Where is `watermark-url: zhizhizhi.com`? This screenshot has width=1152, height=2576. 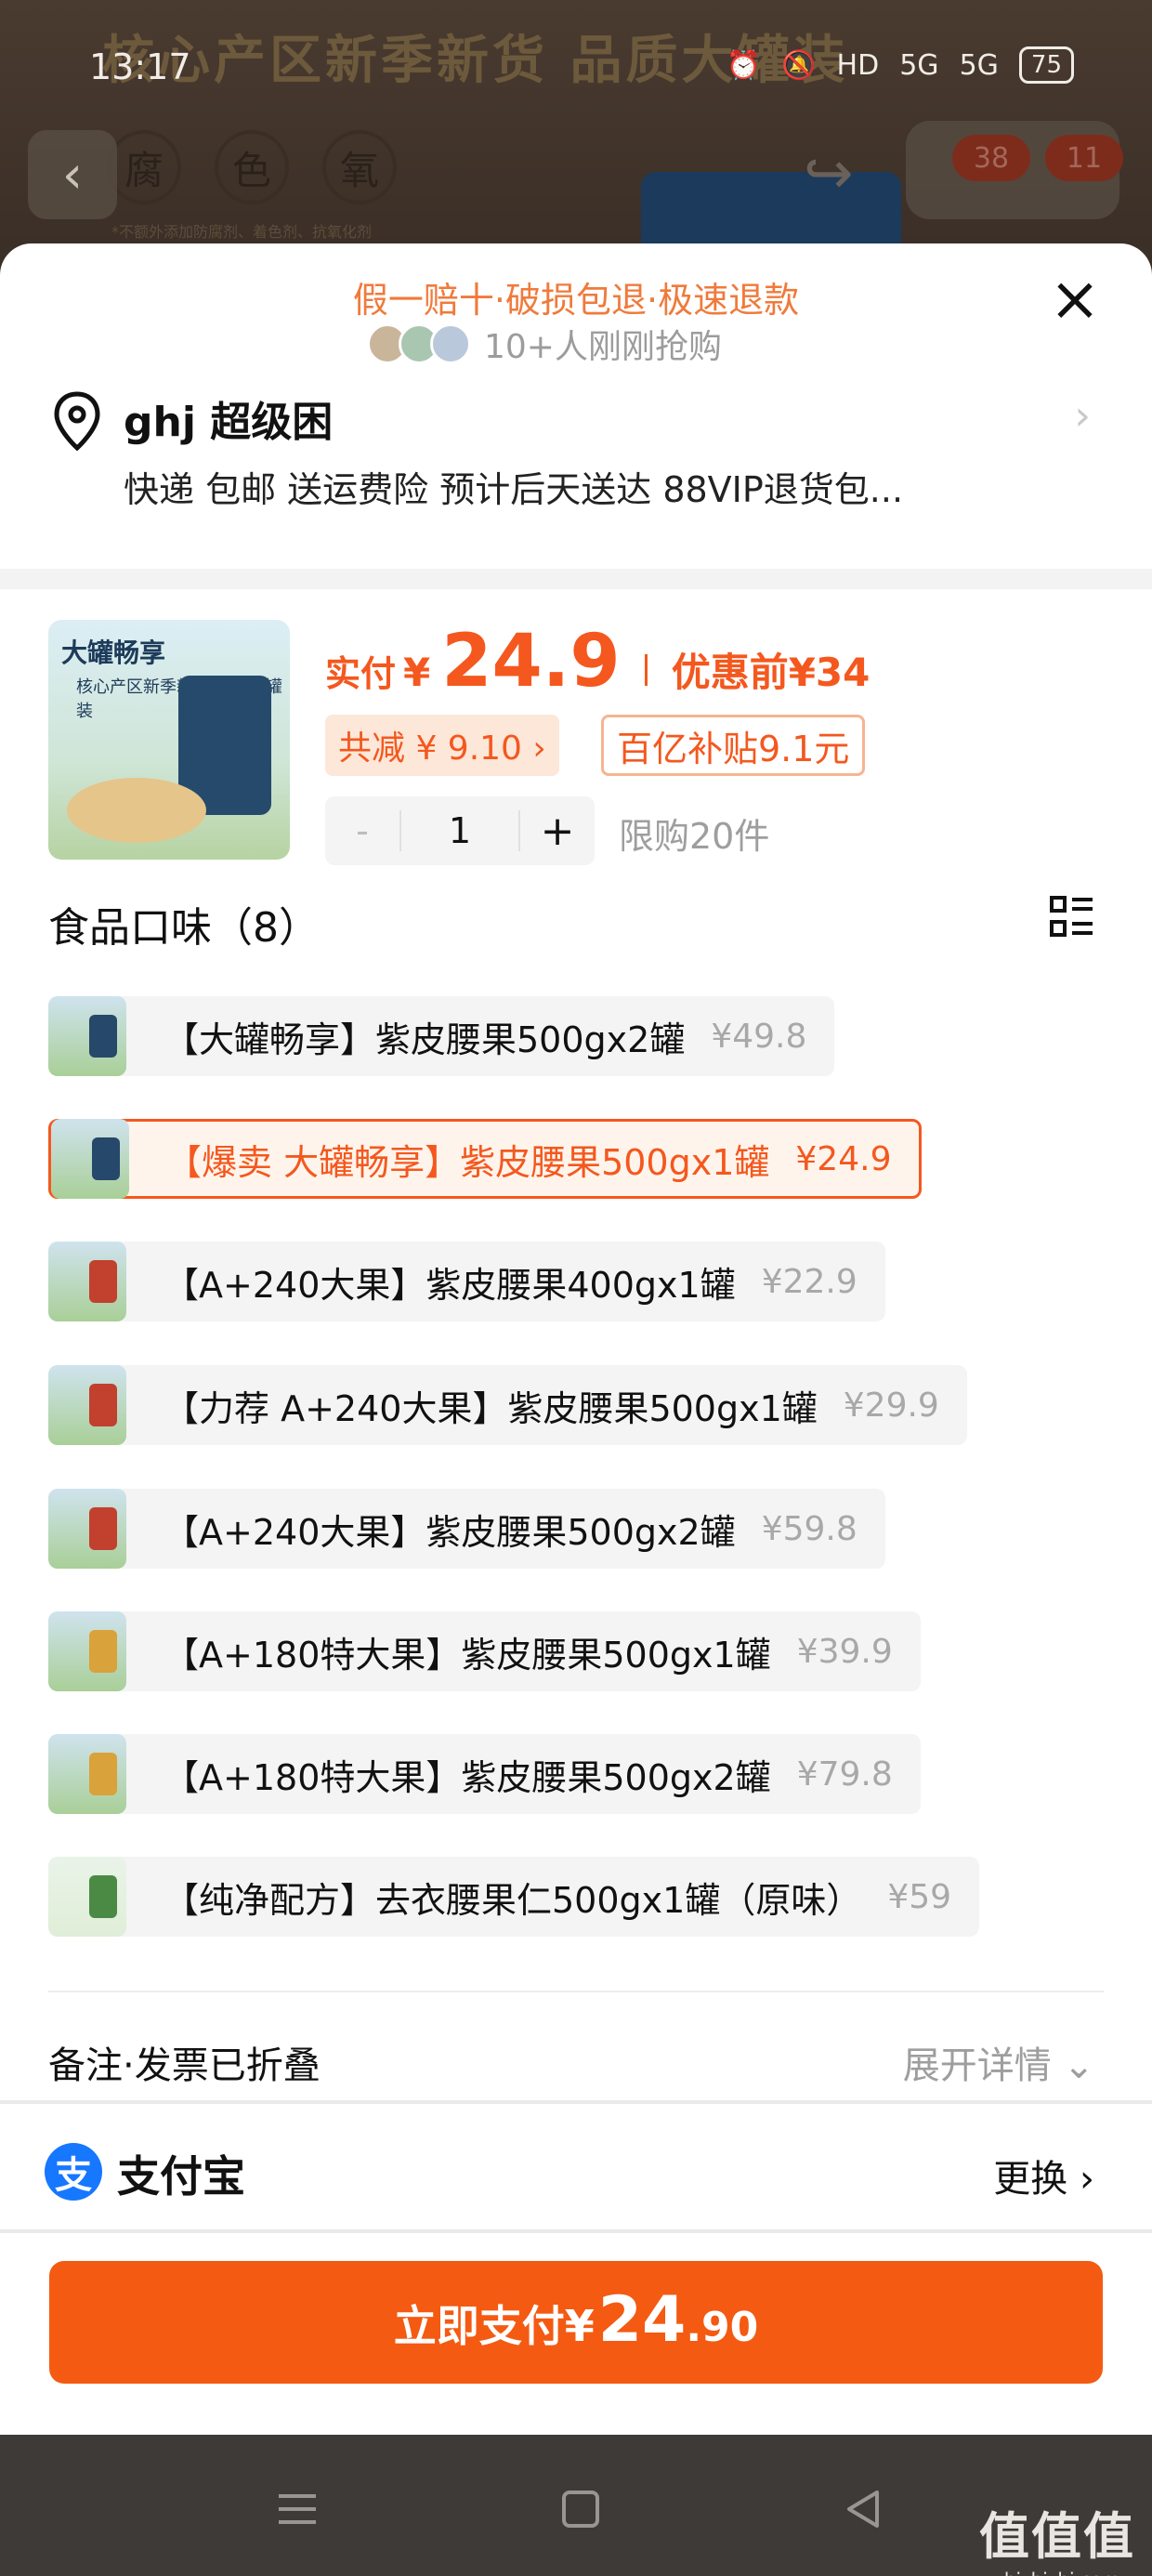 watermark-url: zhizhizhi.com is located at coordinates (1057, 2572).